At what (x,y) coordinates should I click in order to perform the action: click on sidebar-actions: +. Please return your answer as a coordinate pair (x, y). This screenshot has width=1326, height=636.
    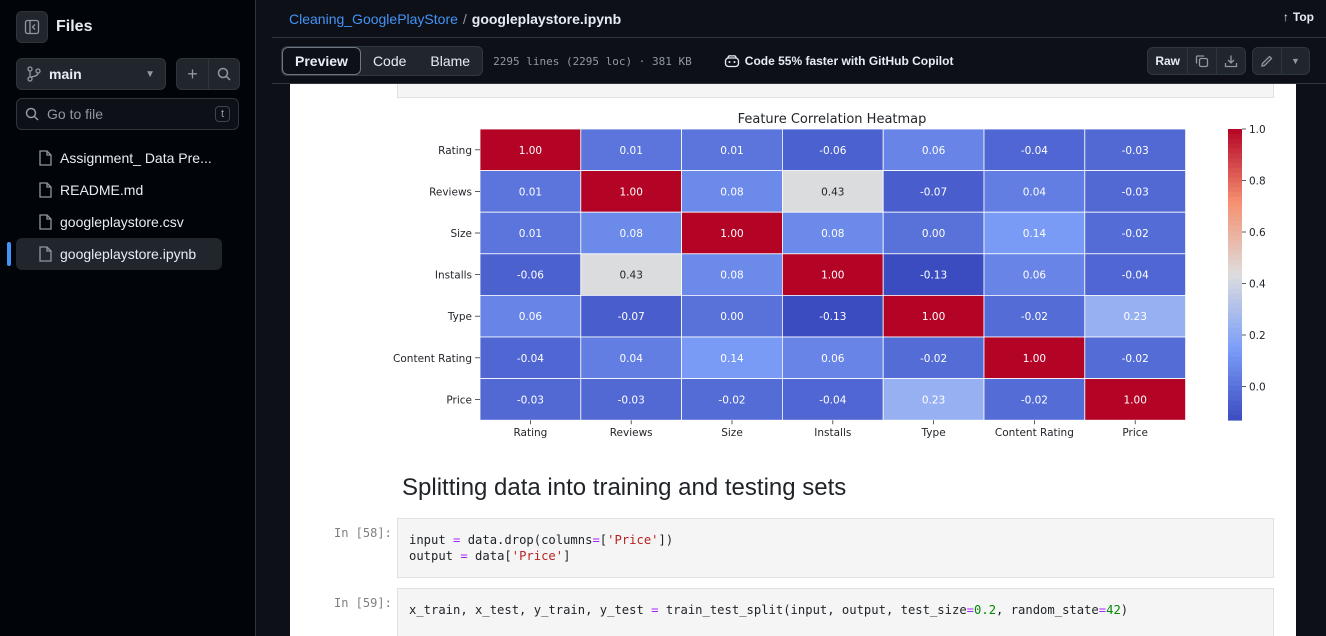
    Looking at the image, I should click on (208, 74).